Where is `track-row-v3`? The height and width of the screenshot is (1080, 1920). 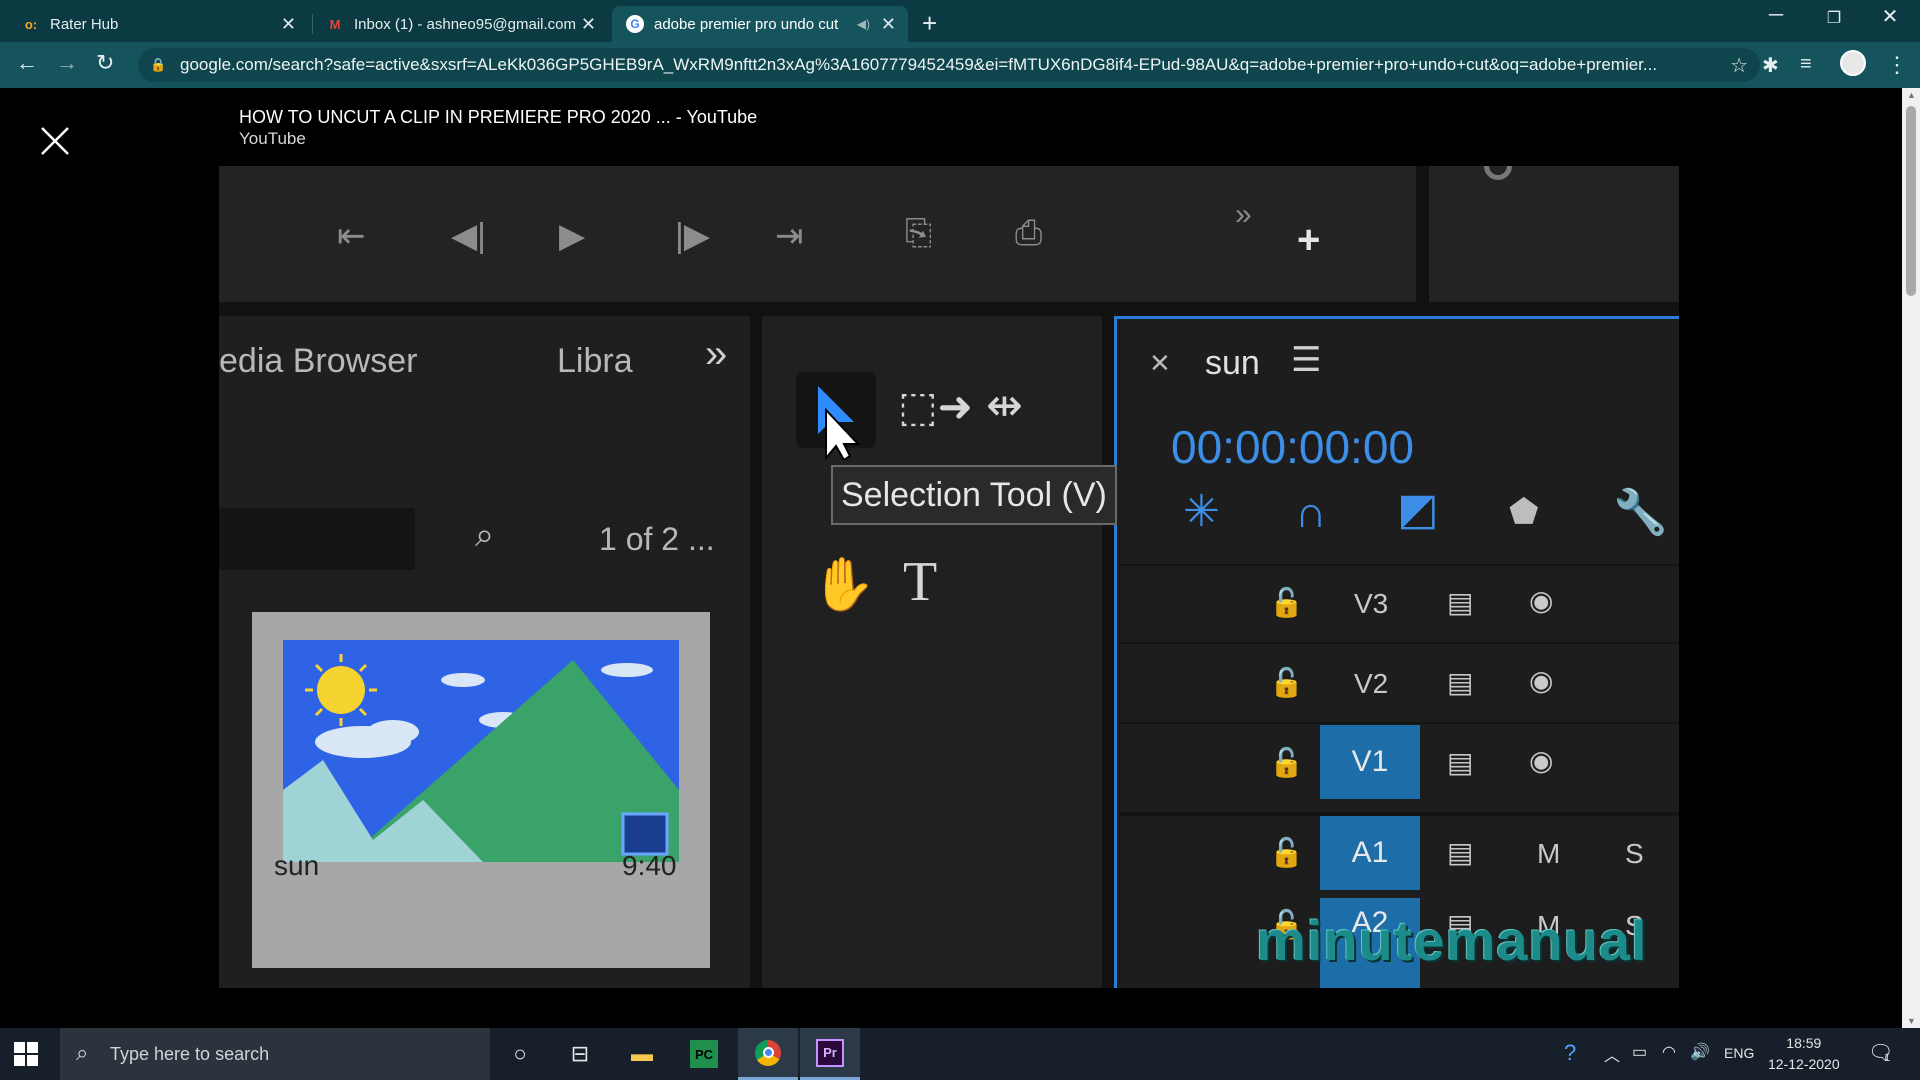
track-row-v3 is located at coordinates (1399, 603).